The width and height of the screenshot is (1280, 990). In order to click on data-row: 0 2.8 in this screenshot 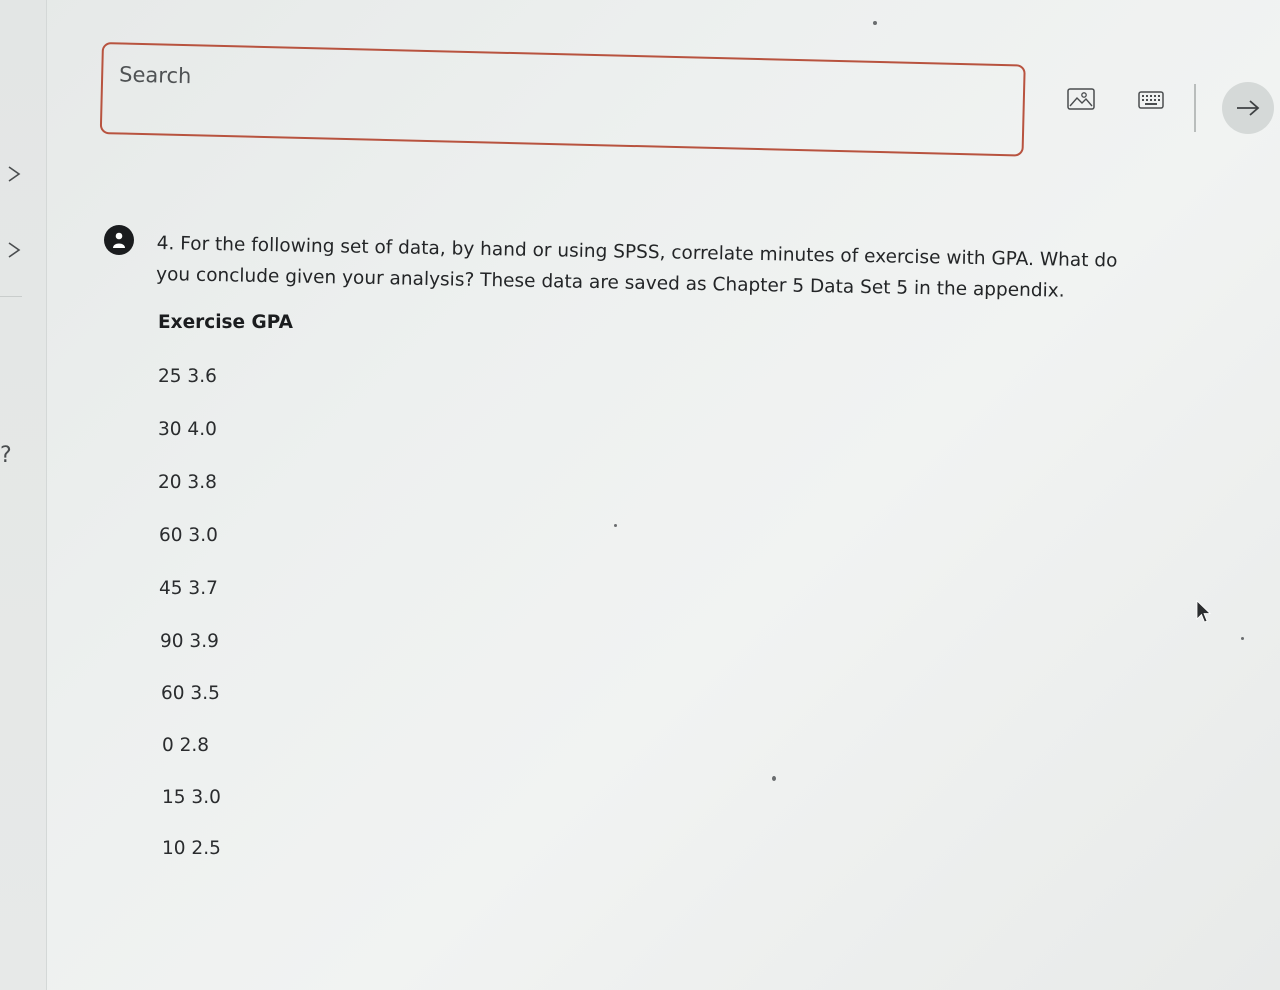, I will do `click(186, 745)`.